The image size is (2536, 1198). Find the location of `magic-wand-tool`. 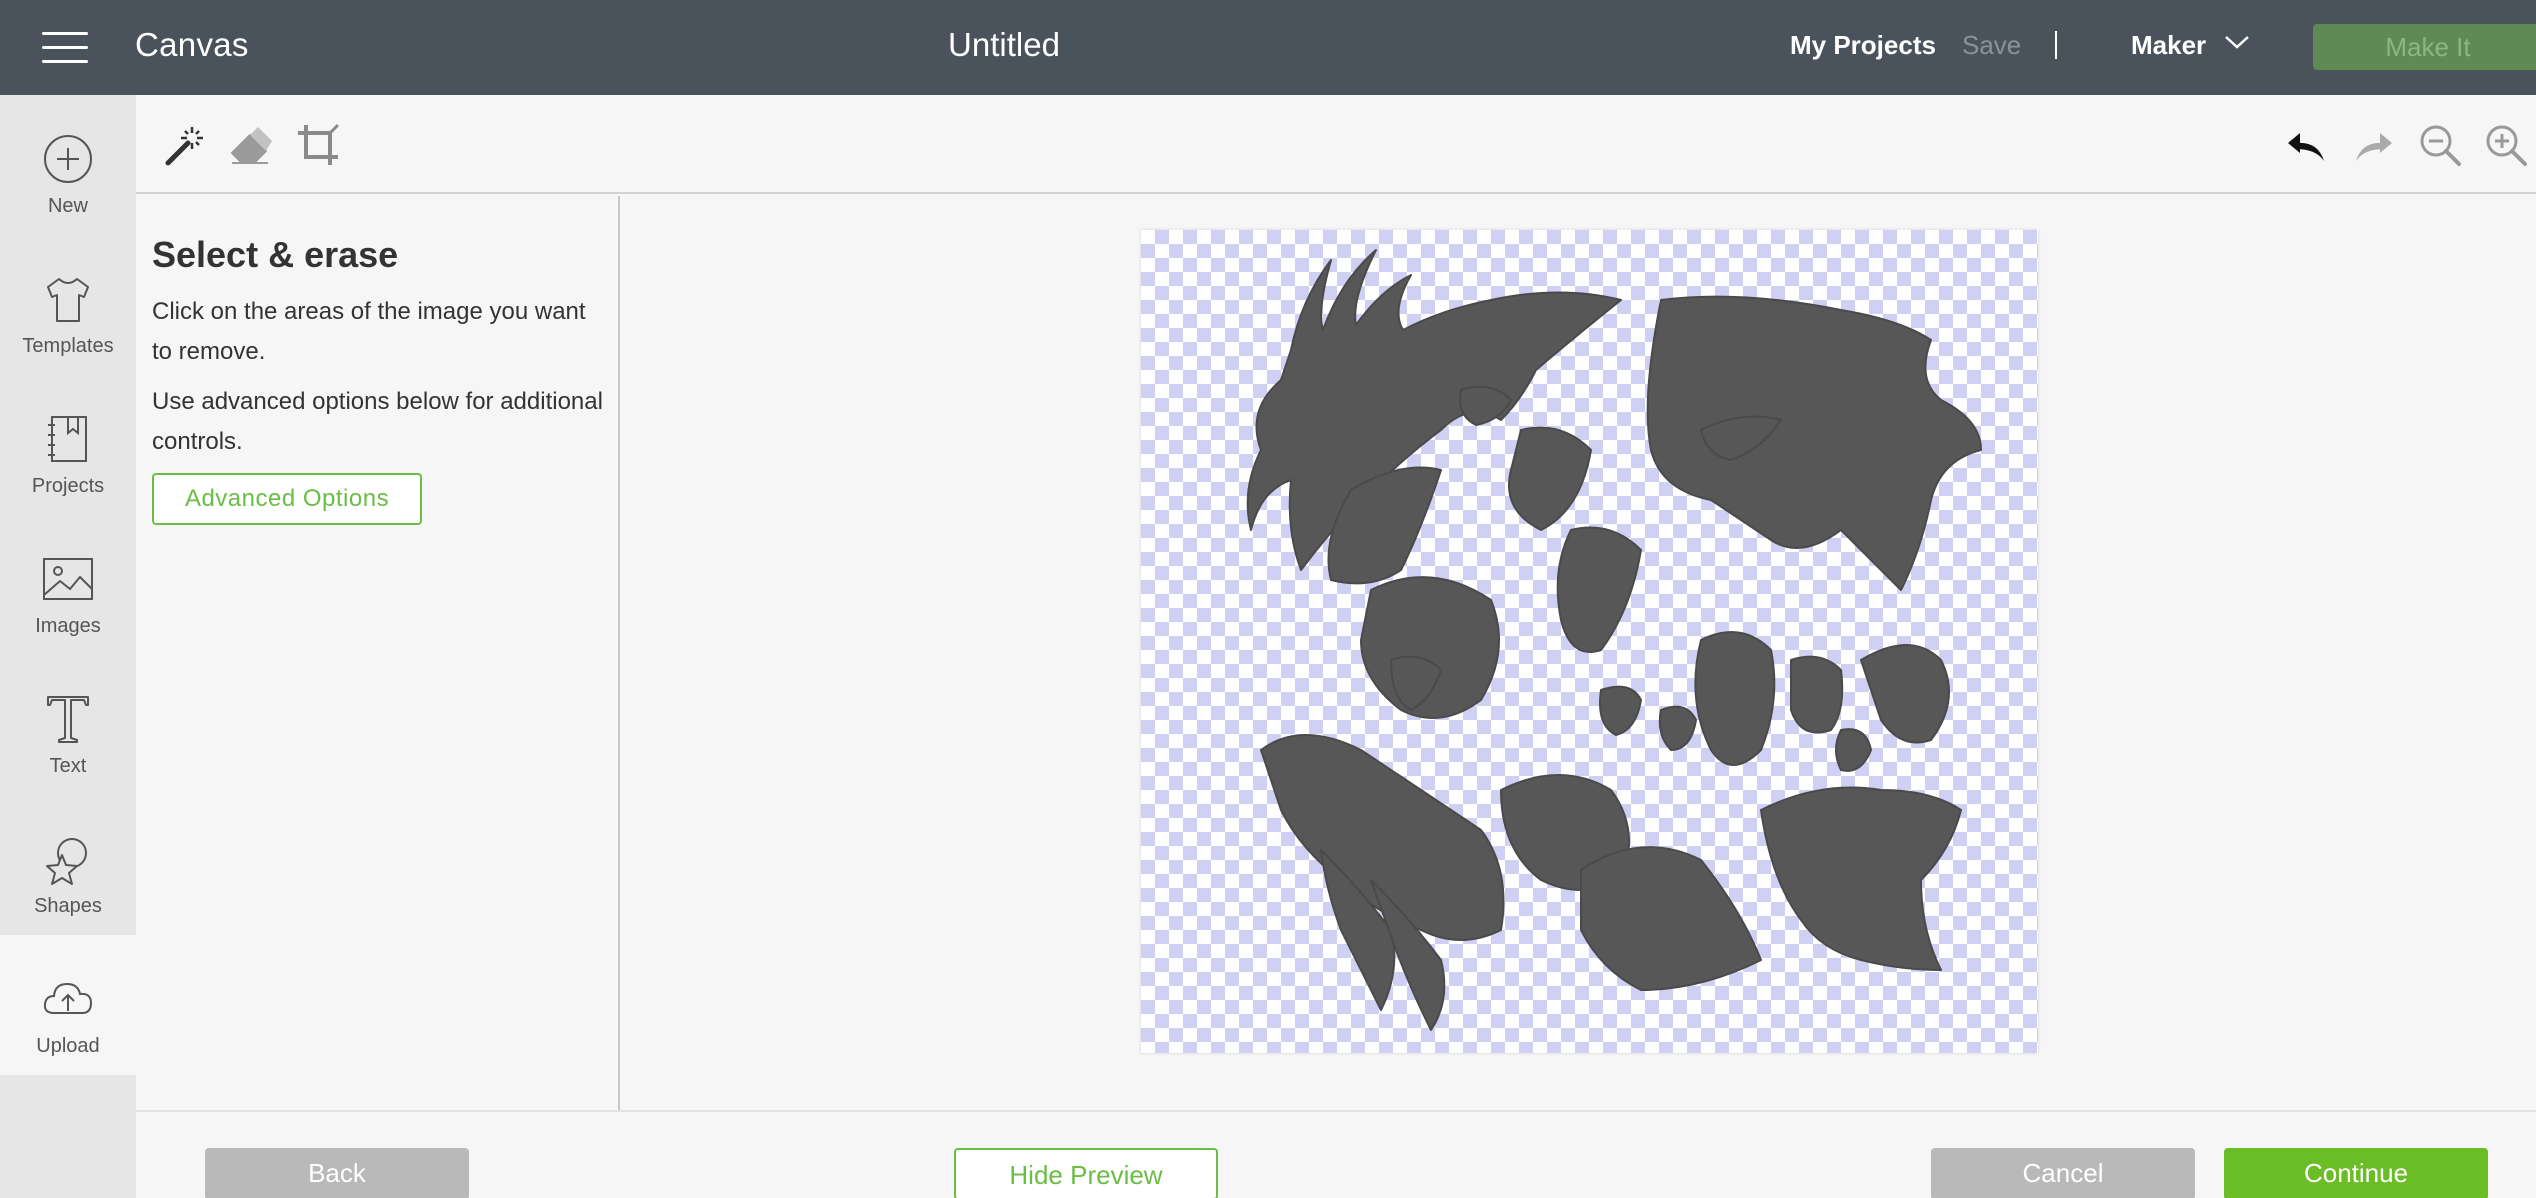

magic-wand-tool is located at coordinates (184, 145).